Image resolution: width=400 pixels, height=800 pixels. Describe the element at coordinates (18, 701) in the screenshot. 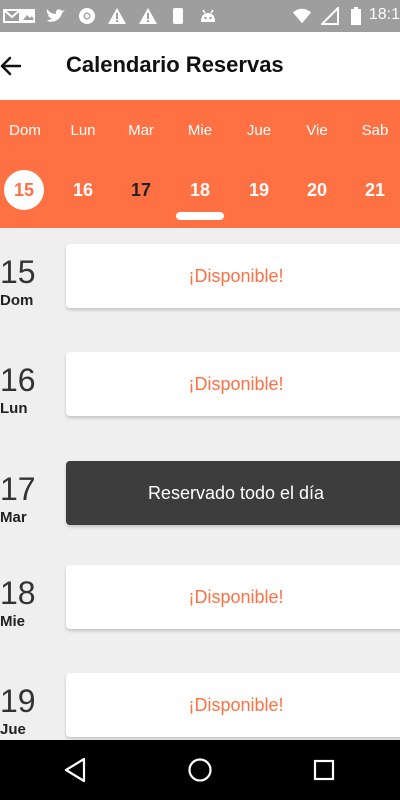

I see `day-number: 19` at that location.